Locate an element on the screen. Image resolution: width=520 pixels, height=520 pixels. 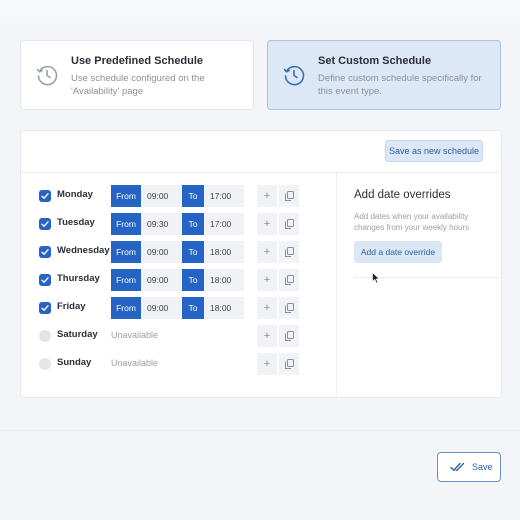
add-date-override-button: Add a date override is located at coordinates (398, 252).